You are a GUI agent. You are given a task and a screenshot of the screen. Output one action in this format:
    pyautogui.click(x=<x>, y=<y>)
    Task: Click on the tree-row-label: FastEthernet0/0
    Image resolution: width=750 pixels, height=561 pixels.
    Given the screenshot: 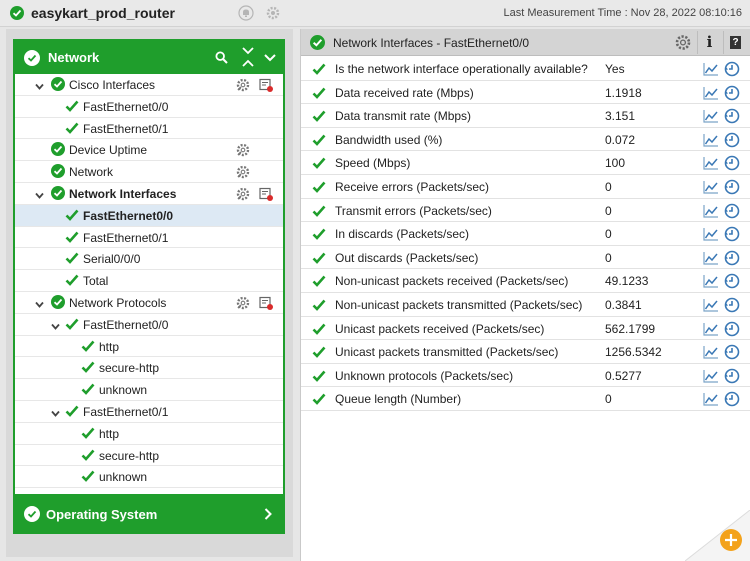 What is the action you would take?
    pyautogui.click(x=128, y=215)
    